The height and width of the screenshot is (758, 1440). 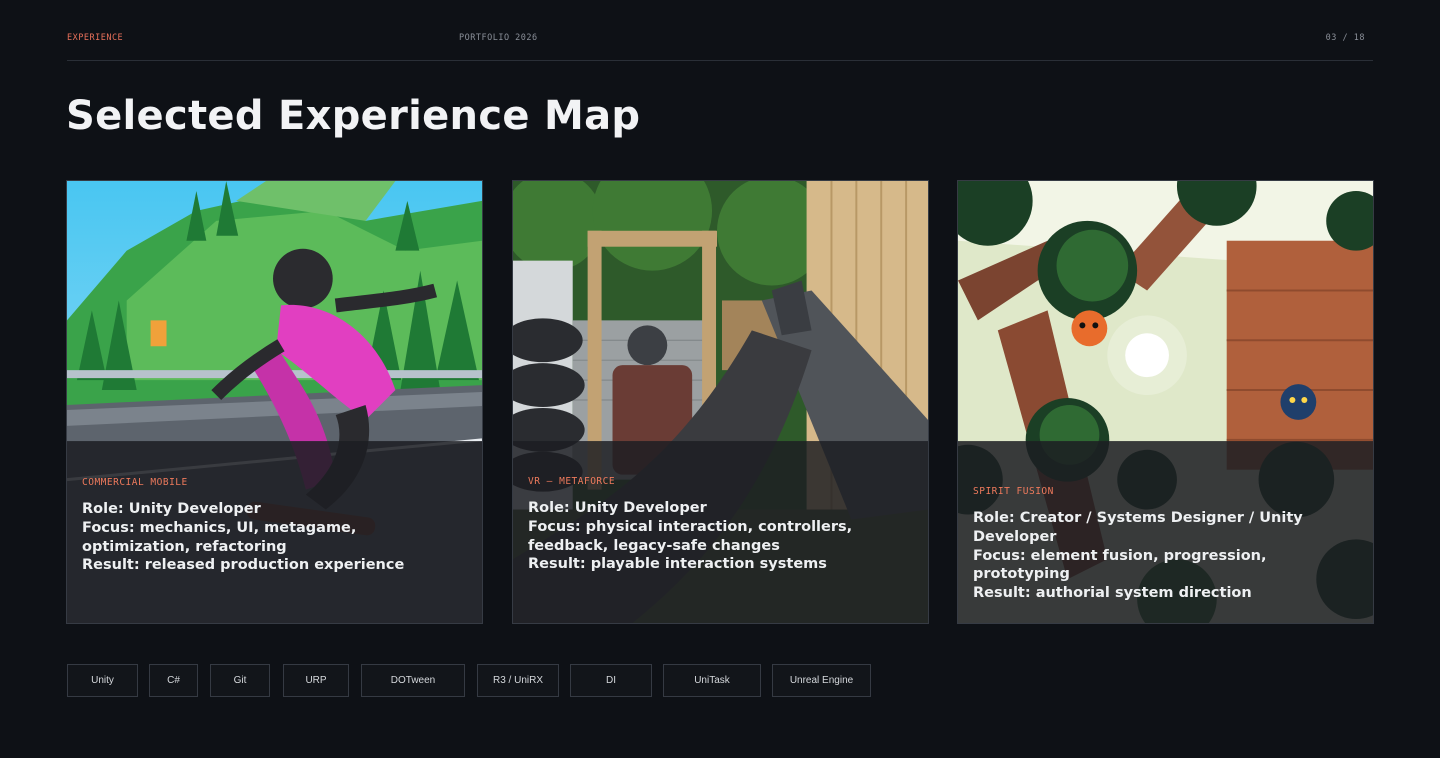 What do you see at coordinates (821, 680) in the screenshot?
I see `skill-chip-unreal-engine: Unreal Engine` at bounding box center [821, 680].